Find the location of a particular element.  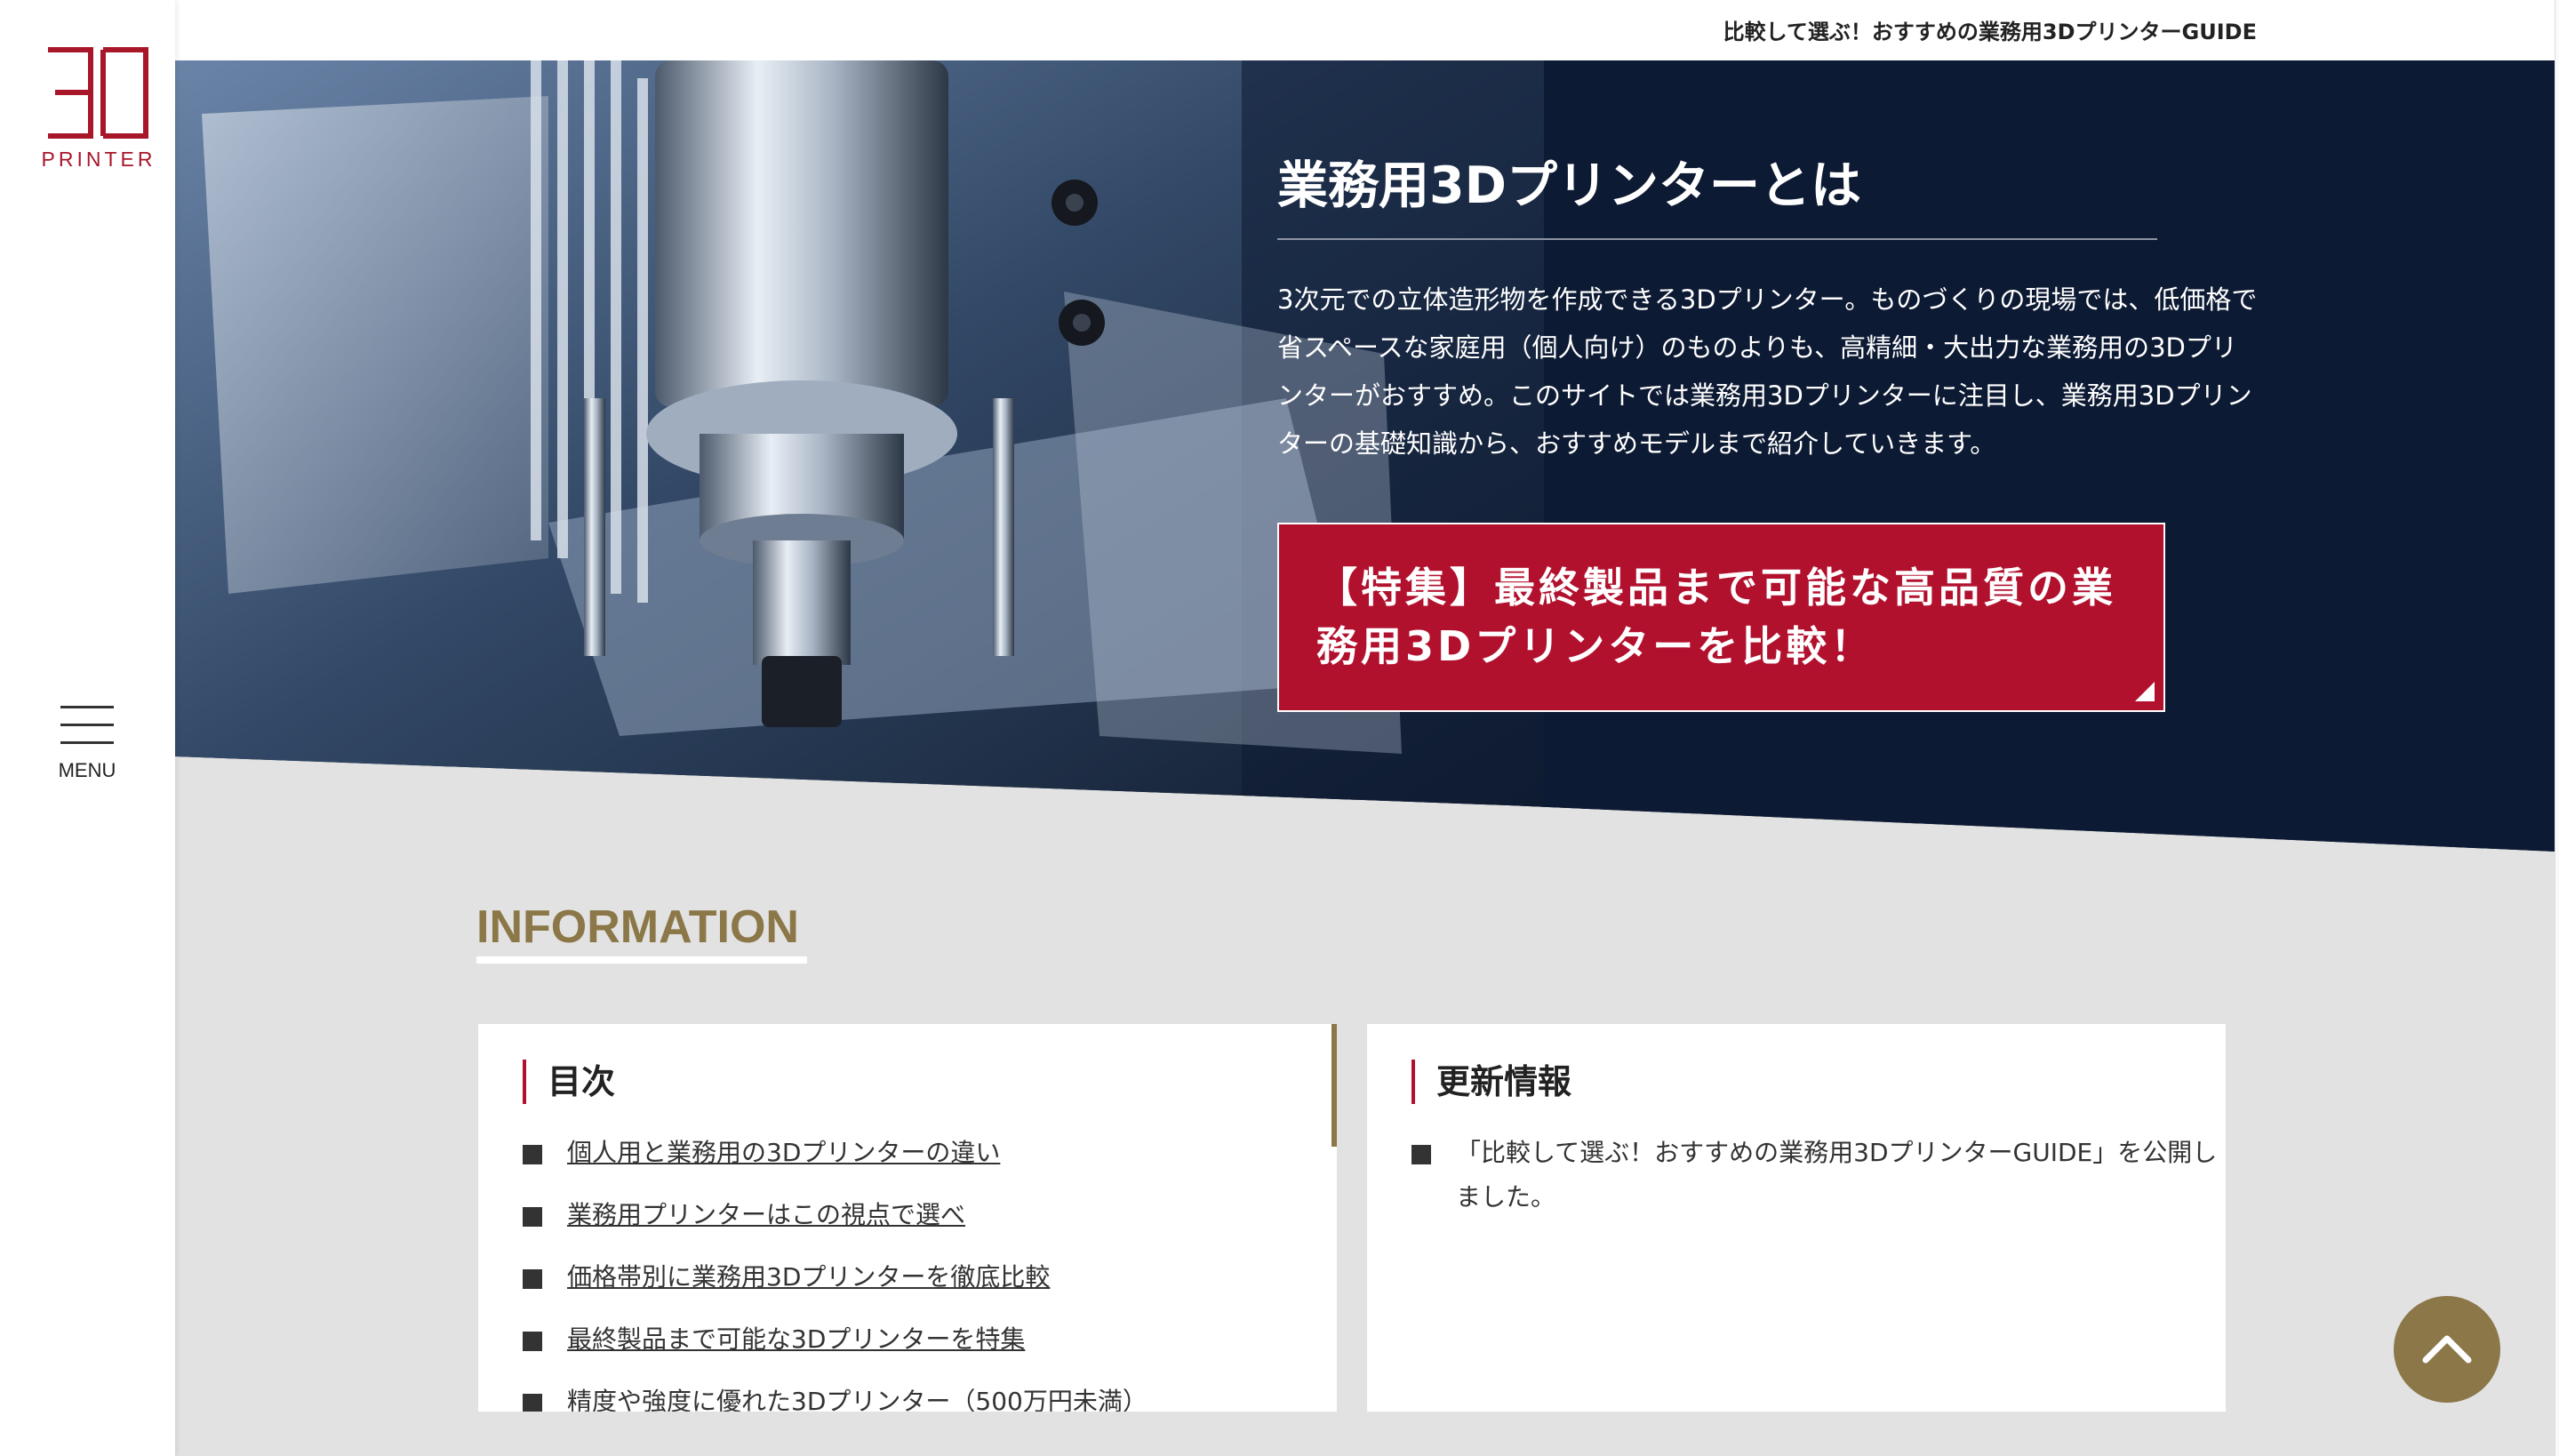

feature-cta-button: 【特集】最終製品まで可能な高品質の業務用3Dプリンターを比較！ is located at coordinates (1721, 617).